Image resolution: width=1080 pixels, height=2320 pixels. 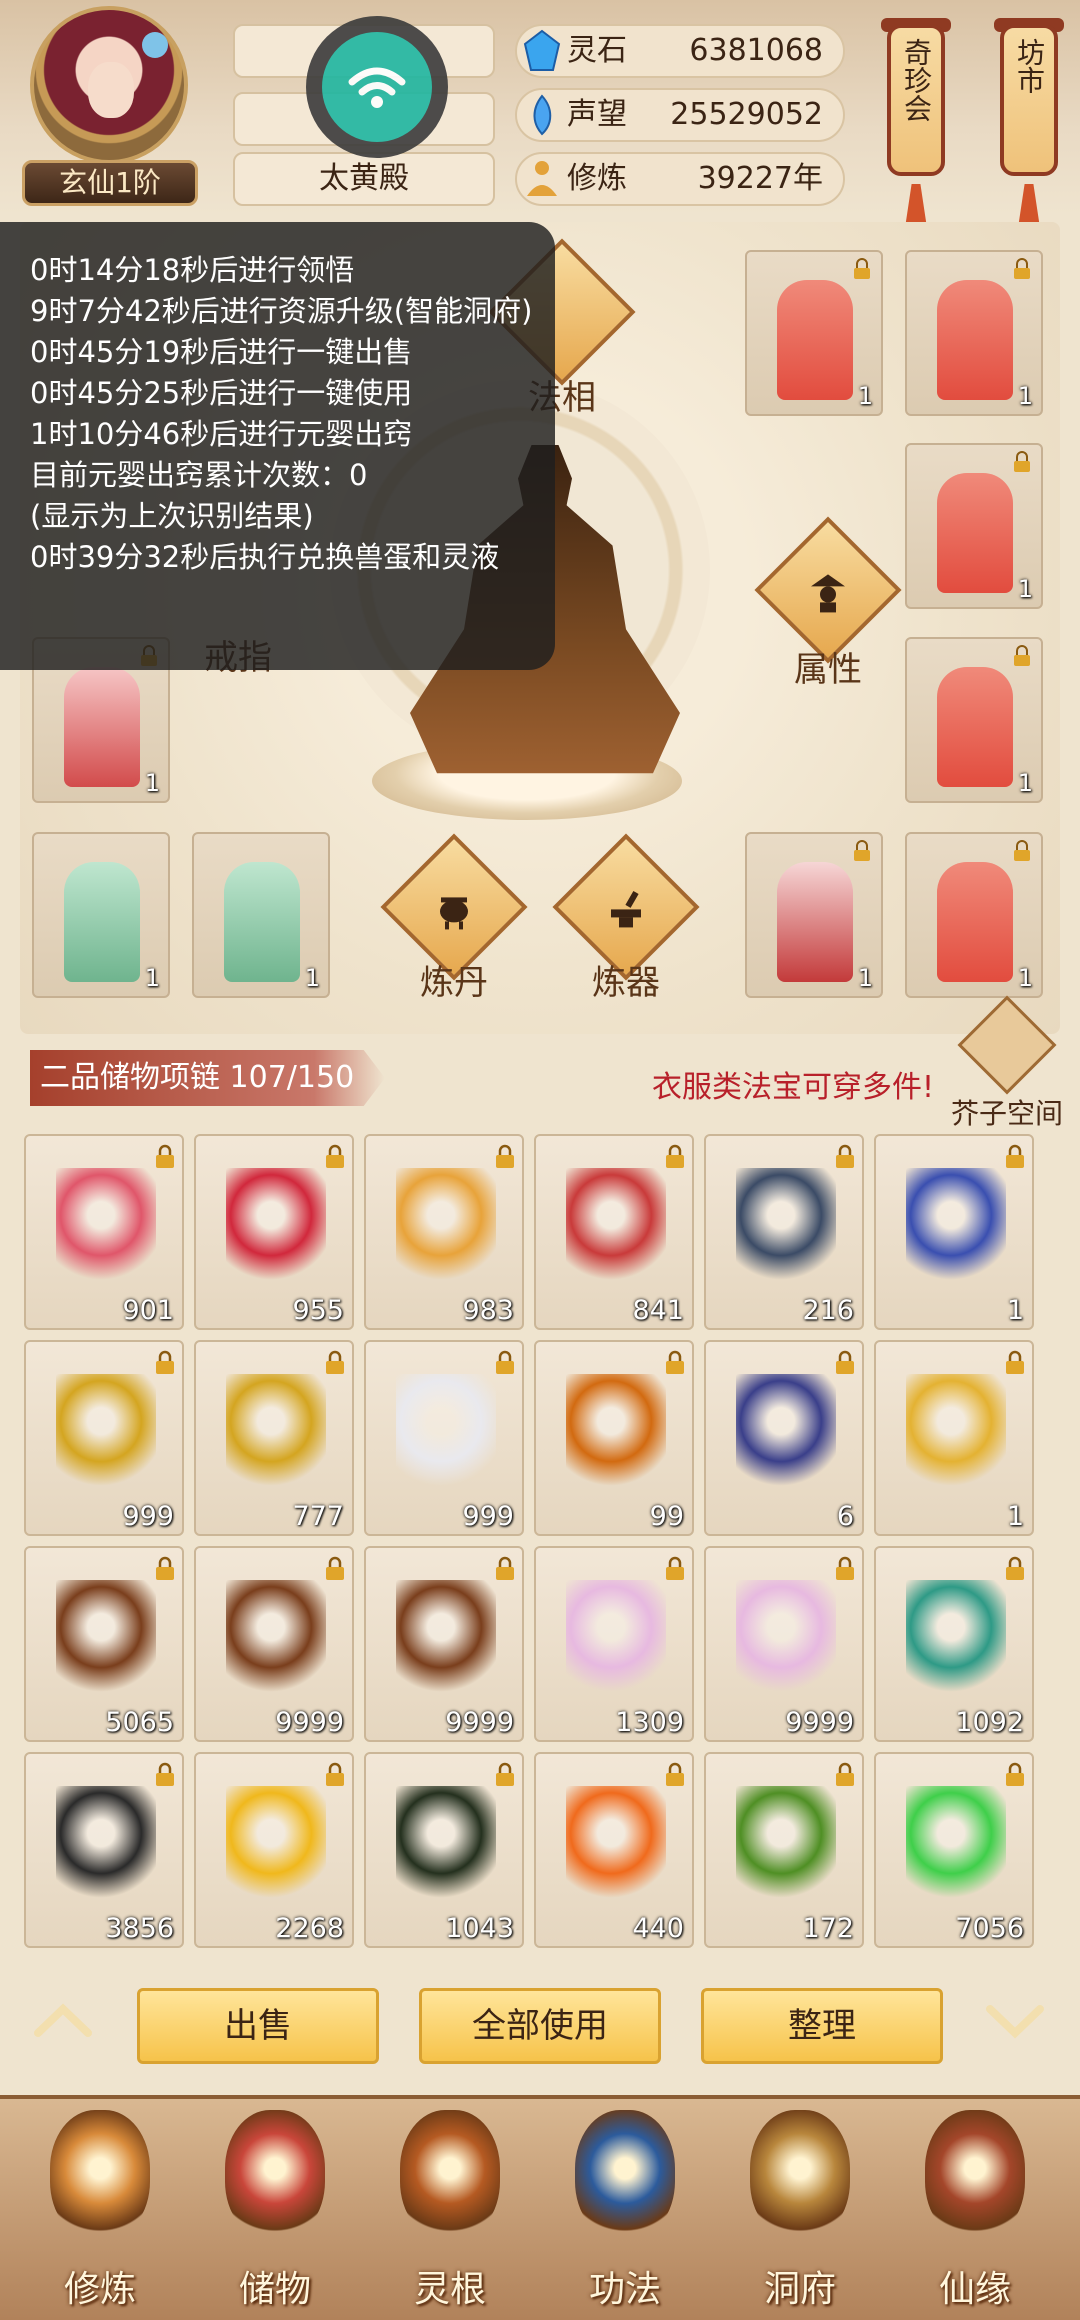 What do you see at coordinates (318, 1516) in the screenshot?
I see `item-quantity: 777` at bounding box center [318, 1516].